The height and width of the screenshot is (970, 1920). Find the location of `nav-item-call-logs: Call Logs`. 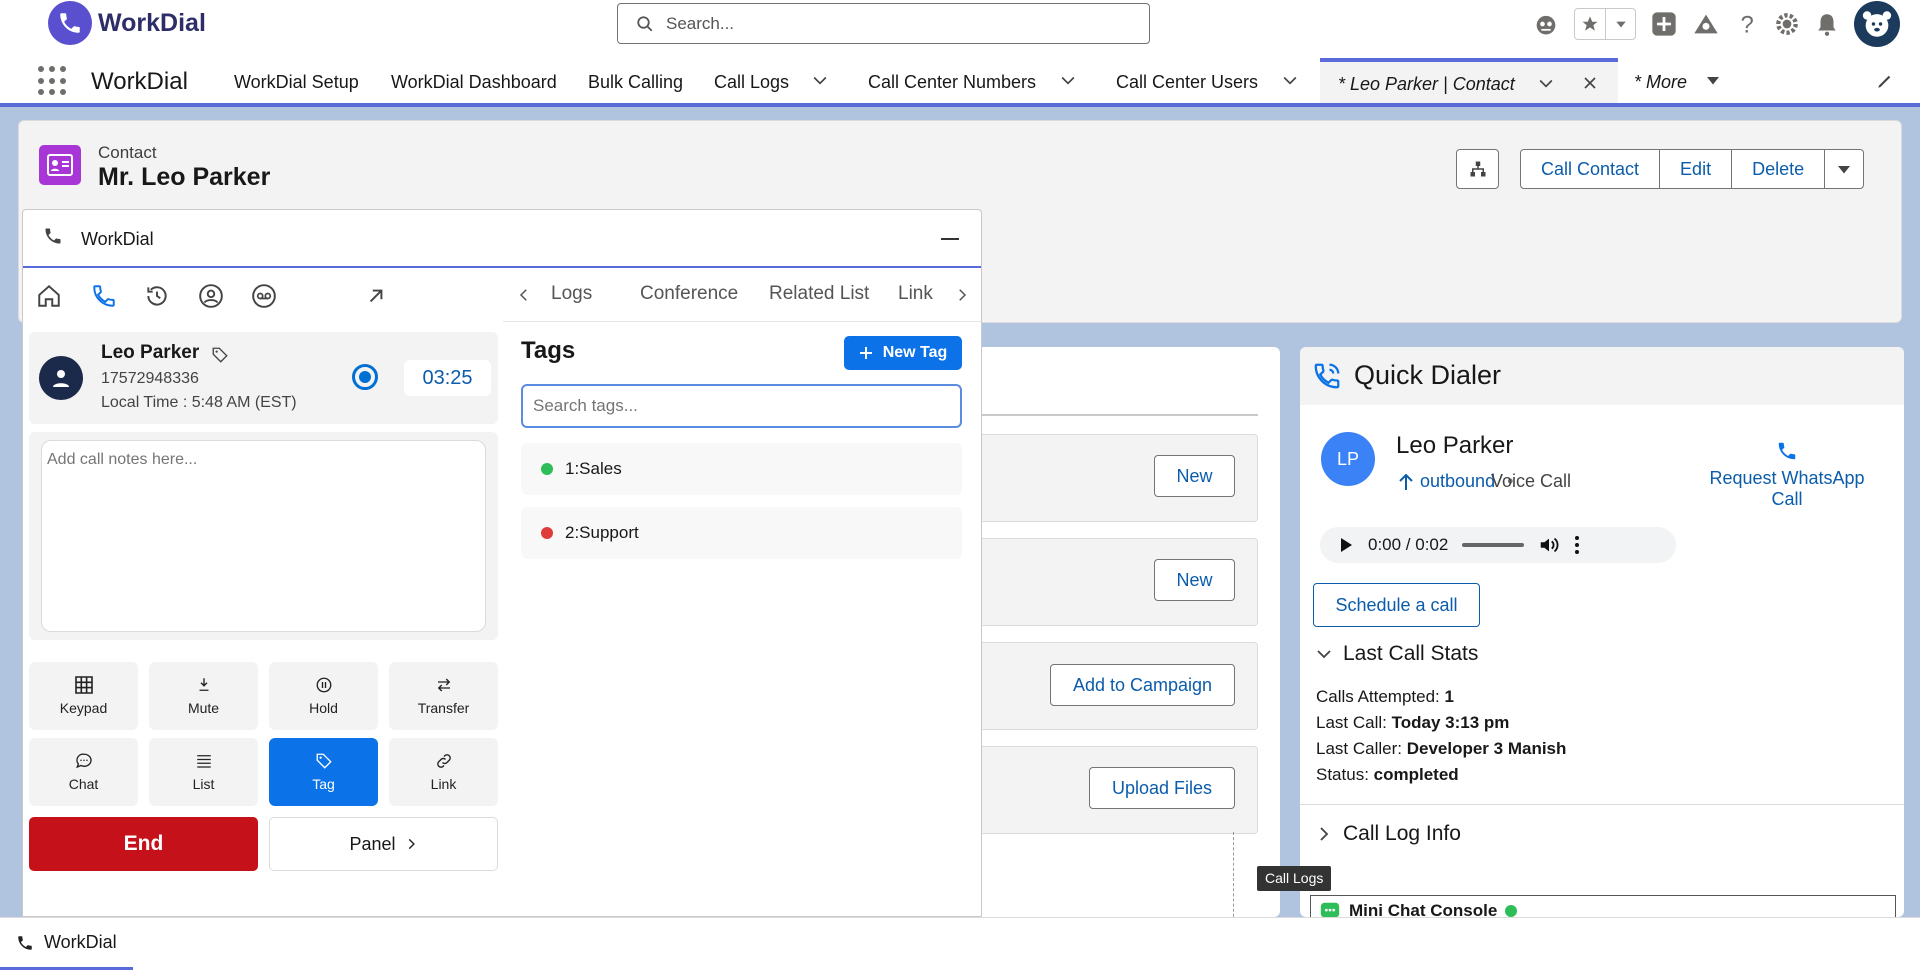

nav-item-call-logs: Call Logs is located at coordinates (751, 82).